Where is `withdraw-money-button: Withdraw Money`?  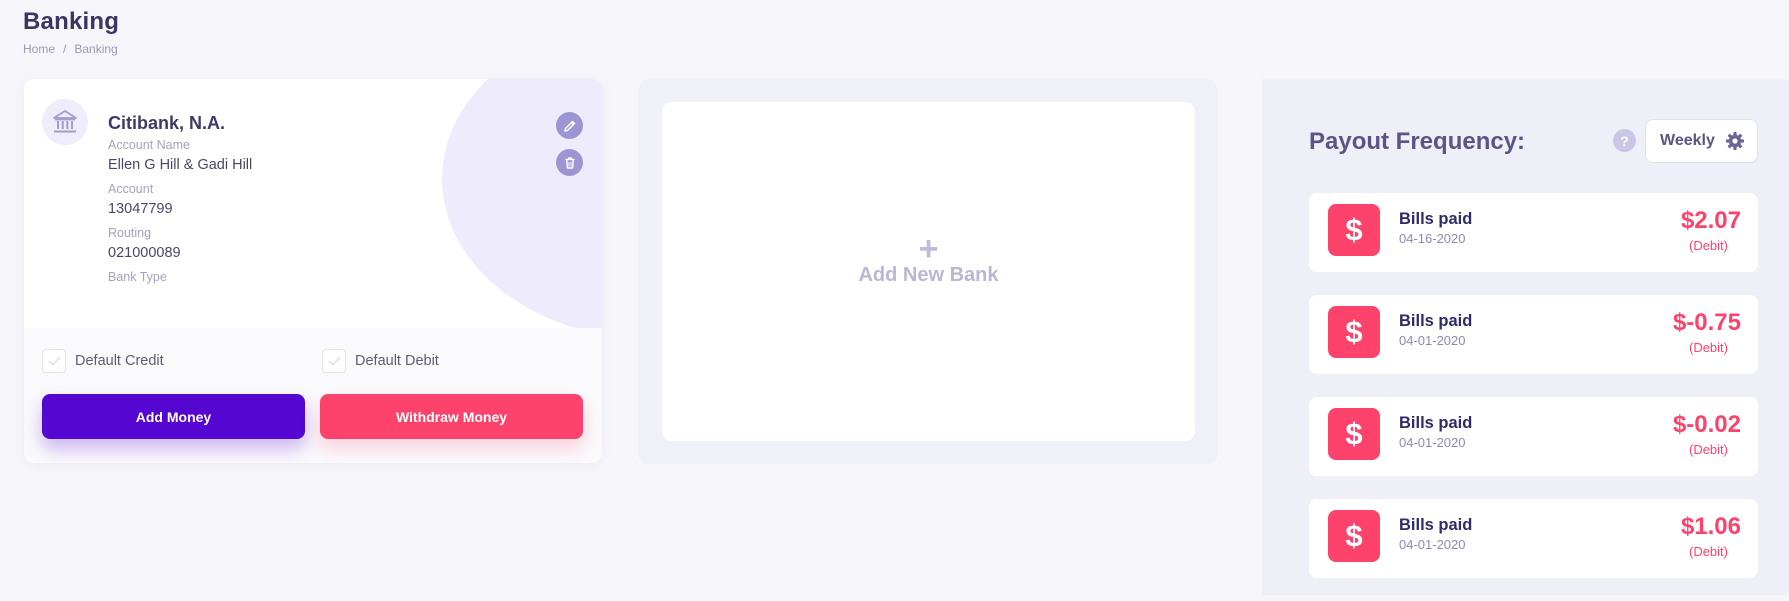
withdraw-money-button: Withdraw Money is located at coordinates (451, 416).